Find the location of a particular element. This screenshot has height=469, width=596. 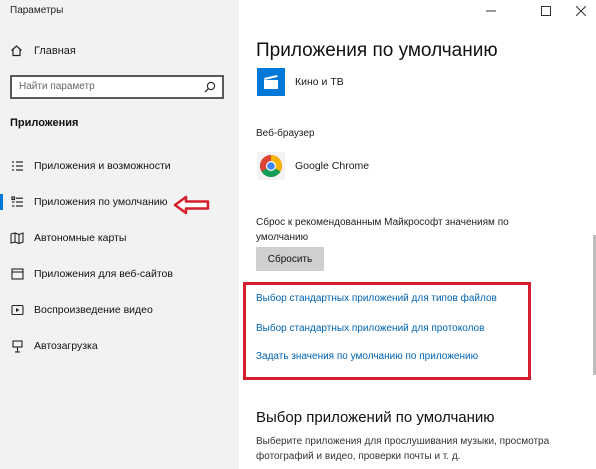

close-button is located at coordinates (581, 11).